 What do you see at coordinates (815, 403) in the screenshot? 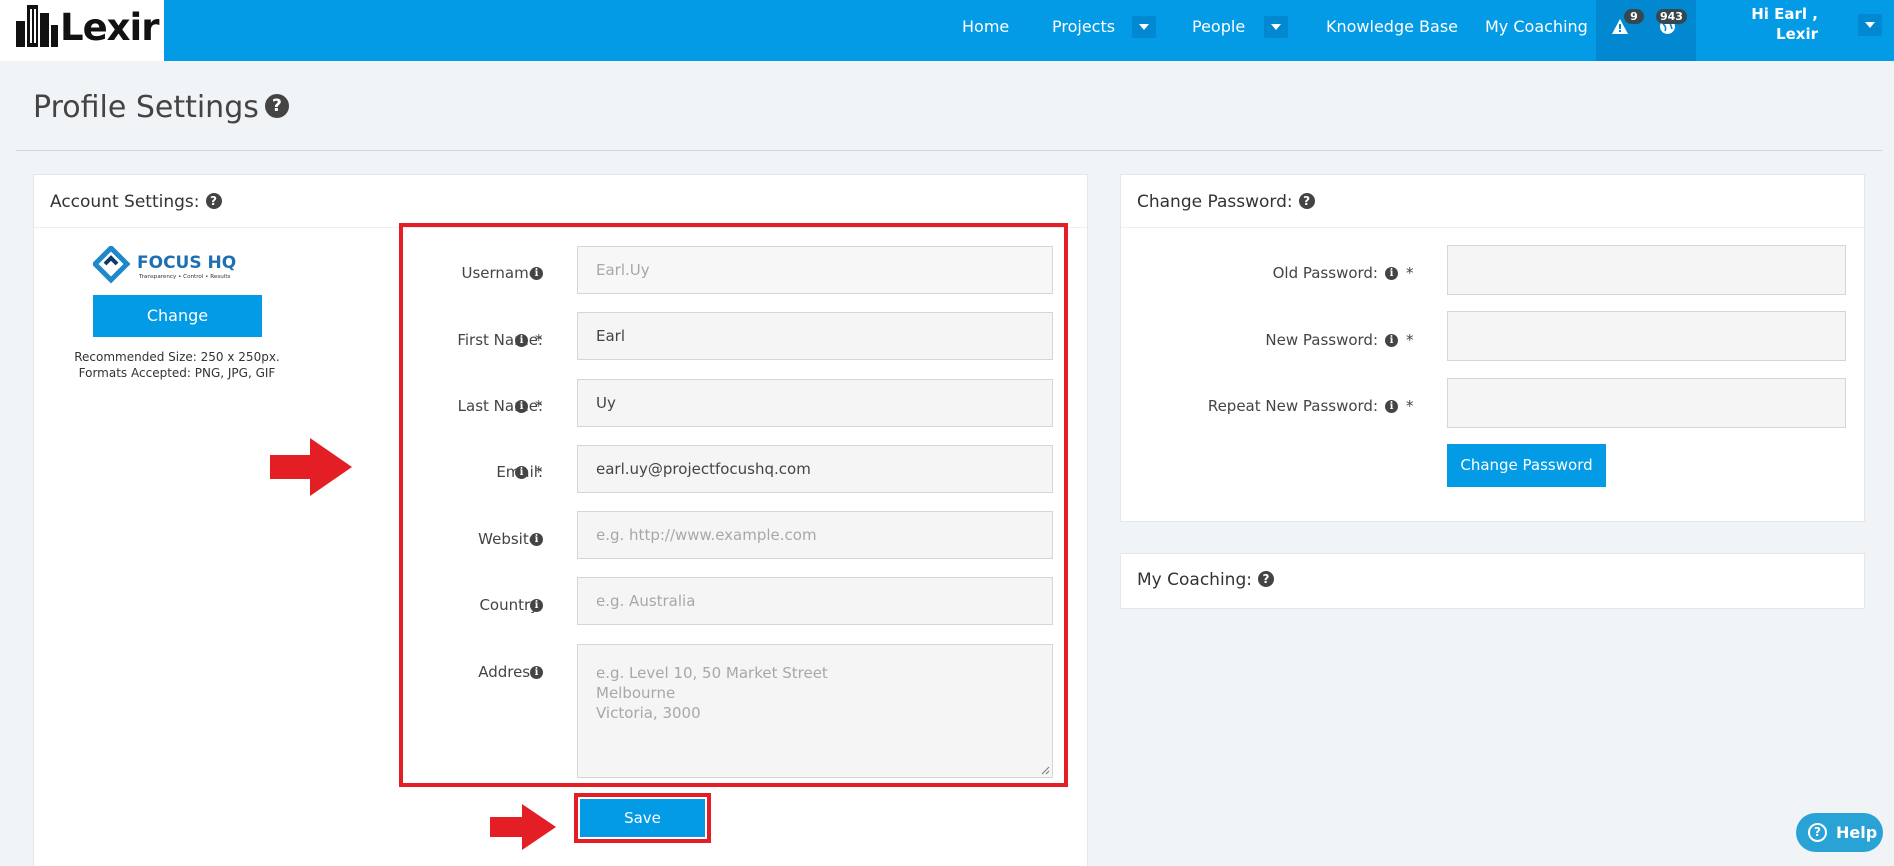
I see `last-name-field: Uy` at bounding box center [815, 403].